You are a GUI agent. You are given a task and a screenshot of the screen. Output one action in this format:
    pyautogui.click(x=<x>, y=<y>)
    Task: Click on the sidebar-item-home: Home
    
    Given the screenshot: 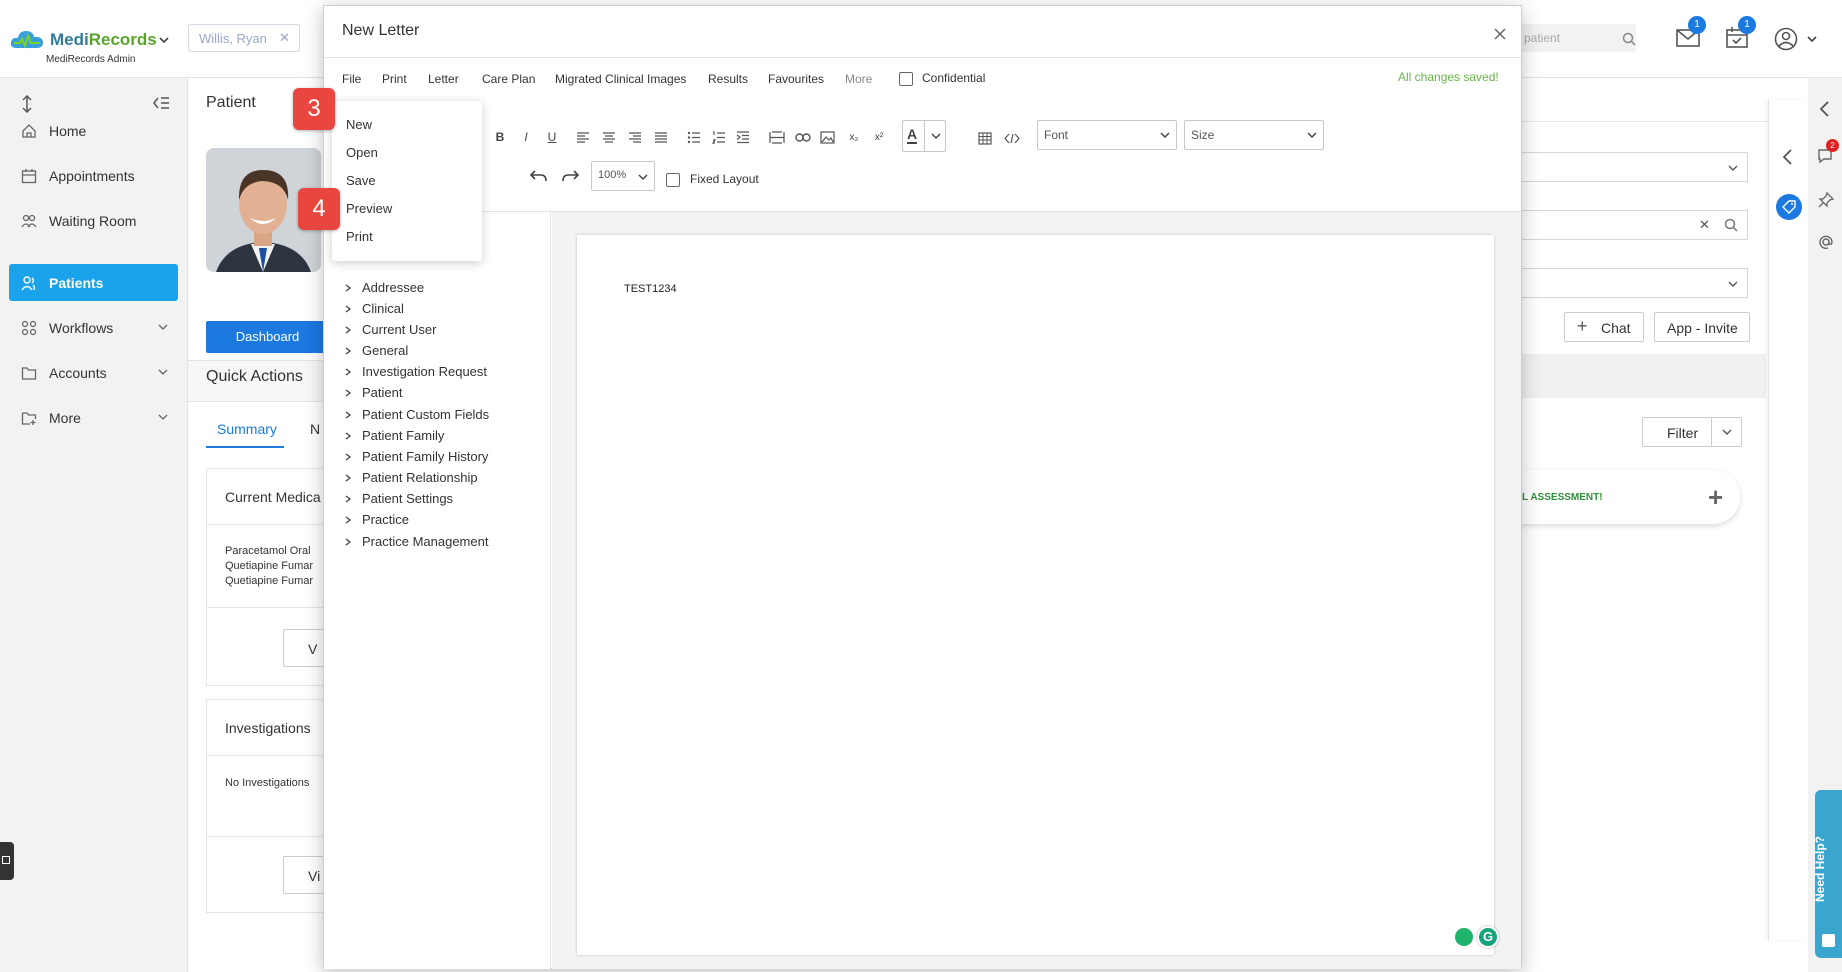 What is the action you would take?
    pyautogui.click(x=93, y=130)
    